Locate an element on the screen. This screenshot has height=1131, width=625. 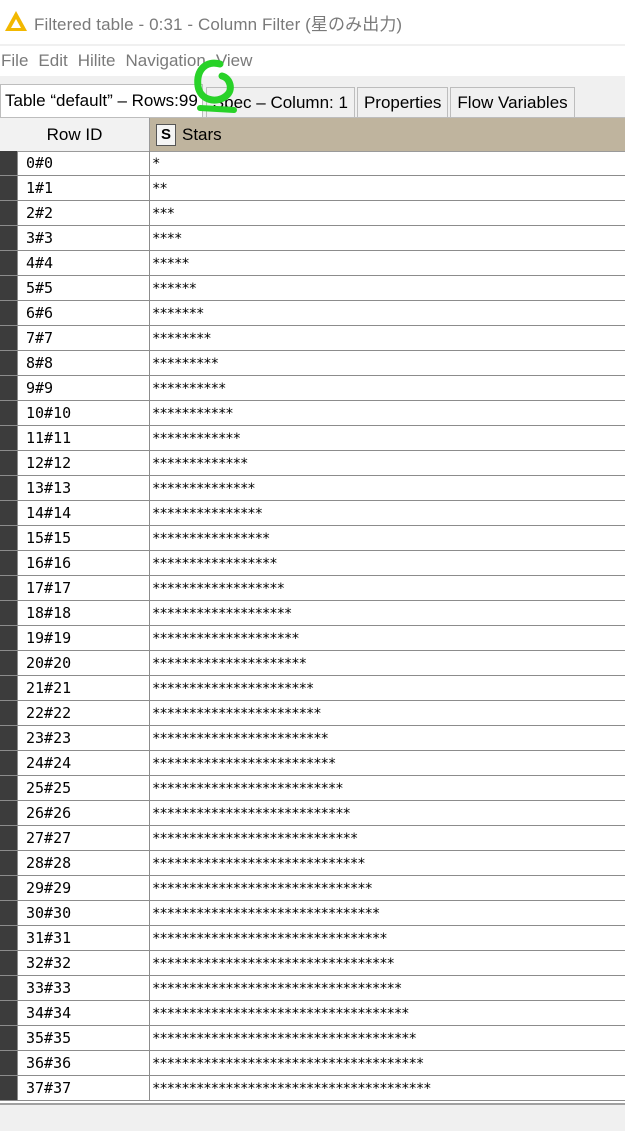
row-id-cell: 14#14 is located at coordinates (84, 513).